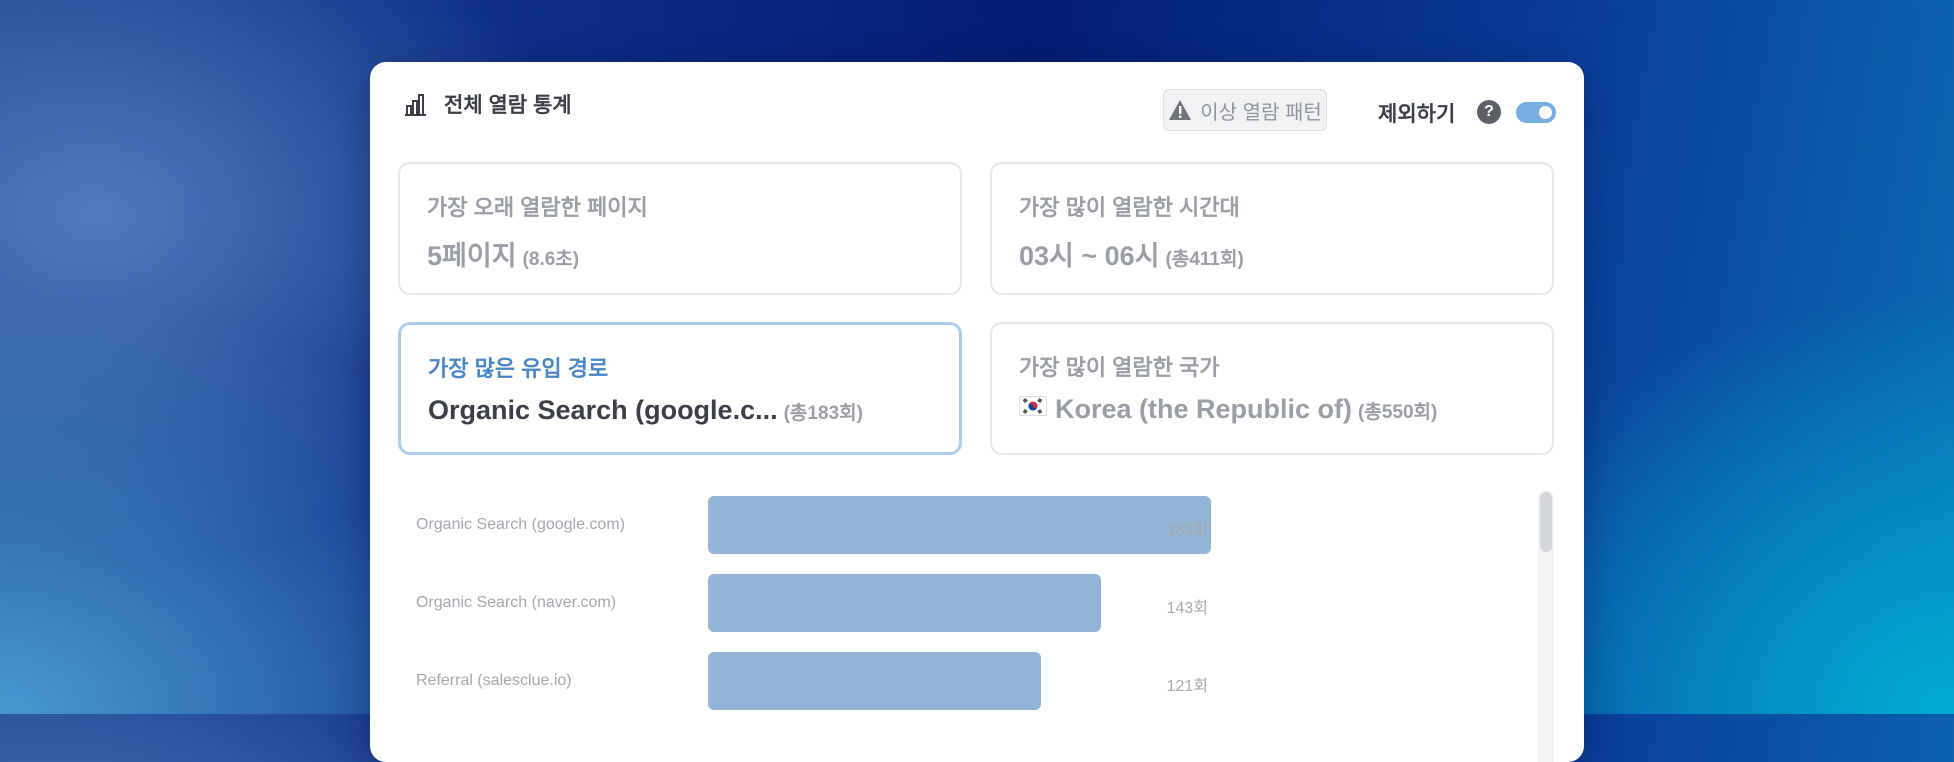 The image size is (1954, 762). Describe the element at coordinates (1204, 259) in the screenshot. I see `card-sub: (총411회)` at that location.